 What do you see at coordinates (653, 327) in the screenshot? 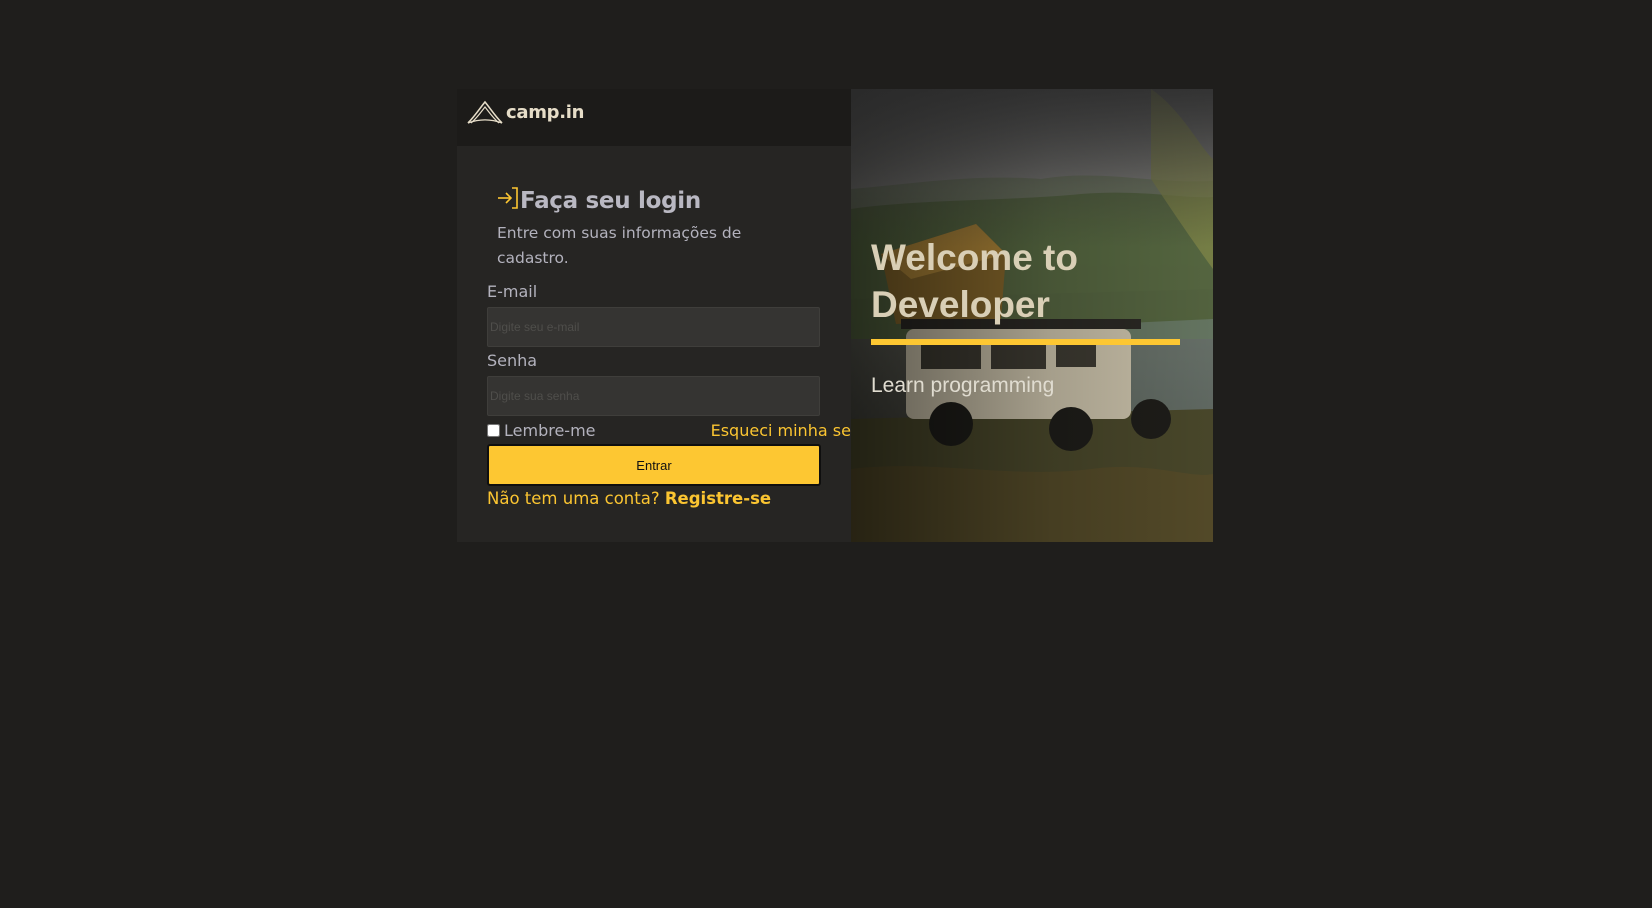
I see `email-field` at bounding box center [653, 327].